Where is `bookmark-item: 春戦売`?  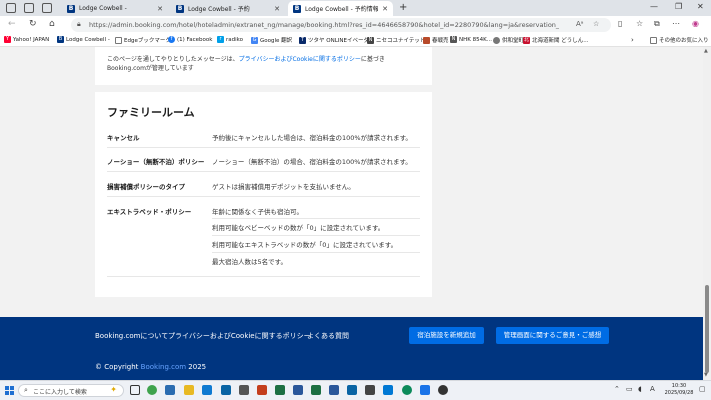
bookmark-item: 春戦売 is located at coordinates (436, 40).